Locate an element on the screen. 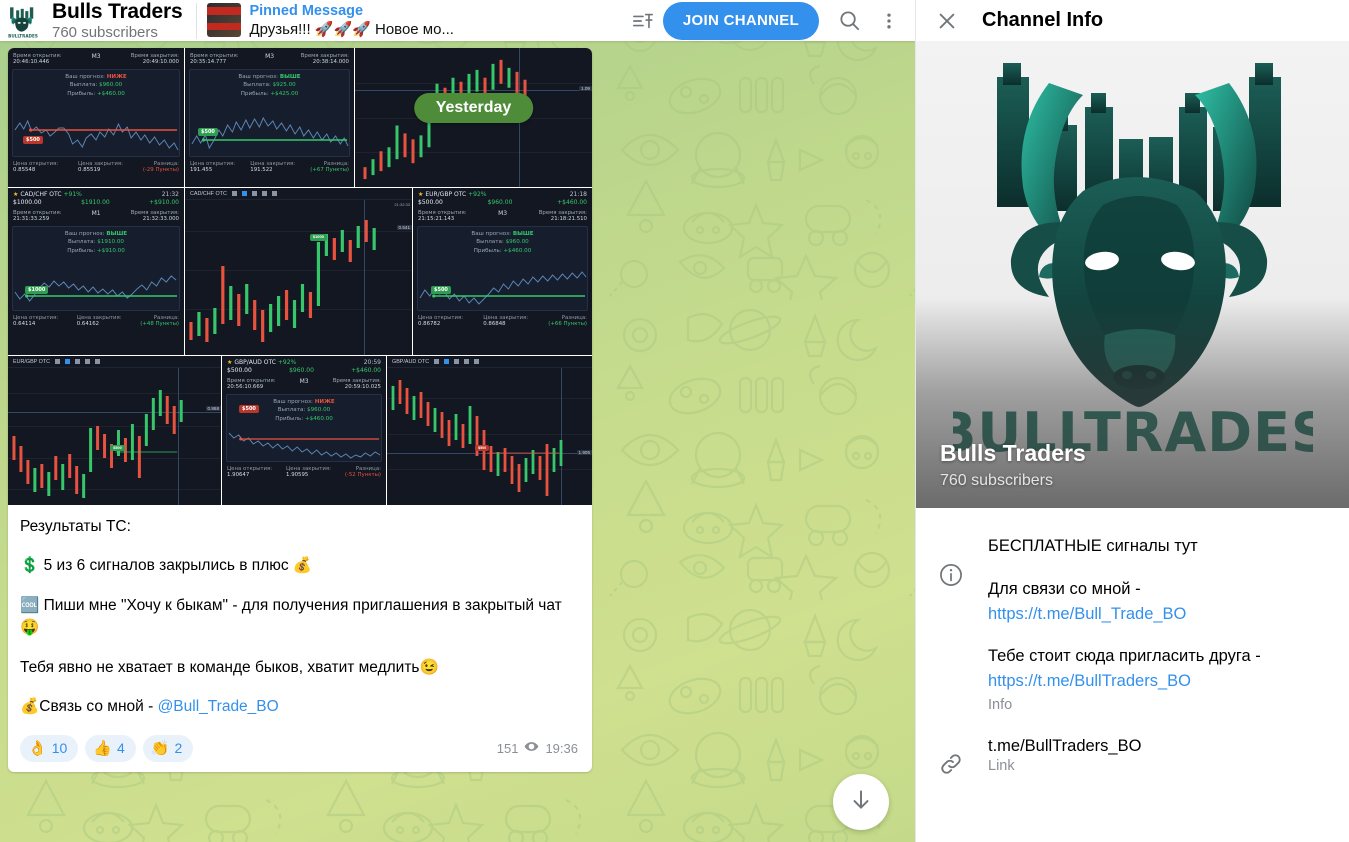 The image size is (1349, 842). trade-forecast-label: Ваш прогноз: is located at coordinates (258, 77).